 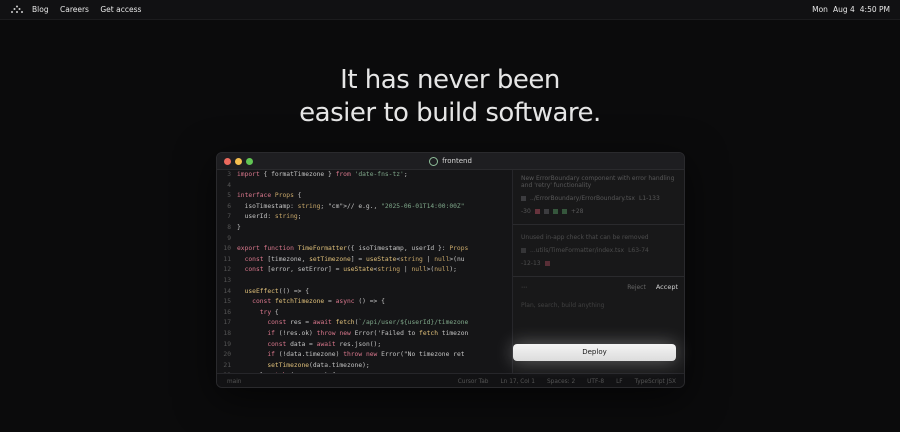 What do you see at coordinates (227, 291) in the screenshot?
I see `line-number: 14` at bounding box center [227, 291].